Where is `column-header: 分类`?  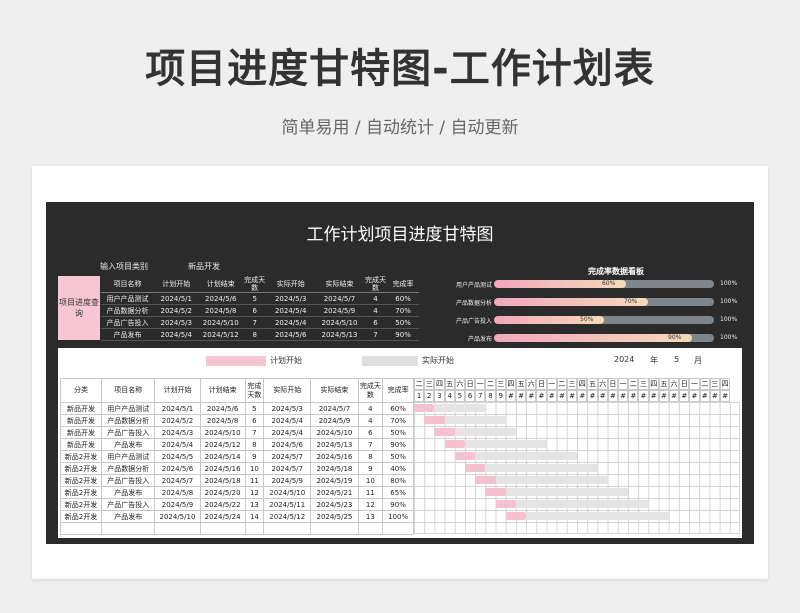
column-header: 分类 is located at coordinates (81, 390).